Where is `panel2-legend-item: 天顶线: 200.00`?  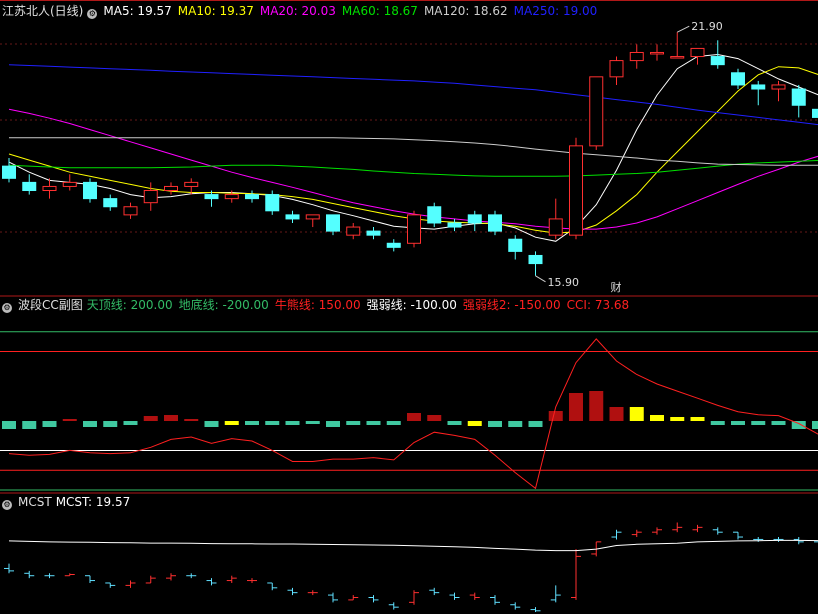
panel2-legend-item: 天顶线: 200.00 is located at coordinates (129, 305).